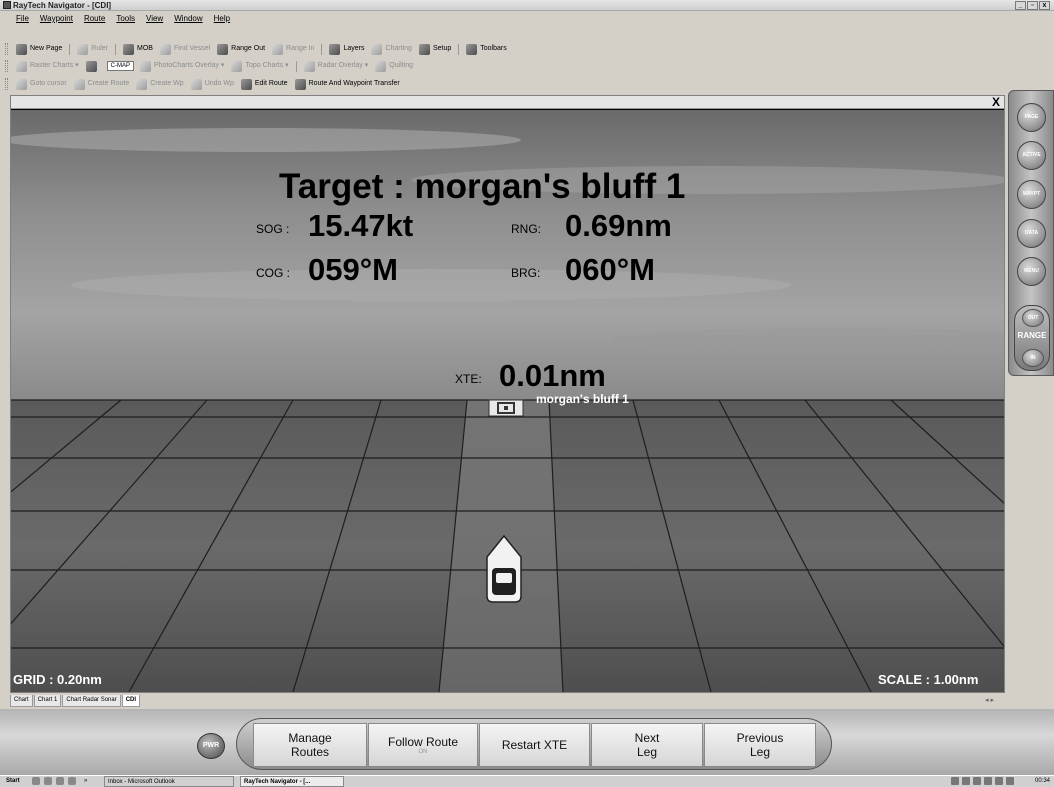 This screenshot has height=787, width=1054. Describe the element at coordinates (131, 701) in the screenshot. I see `tab-cdi: CDI` at that location.